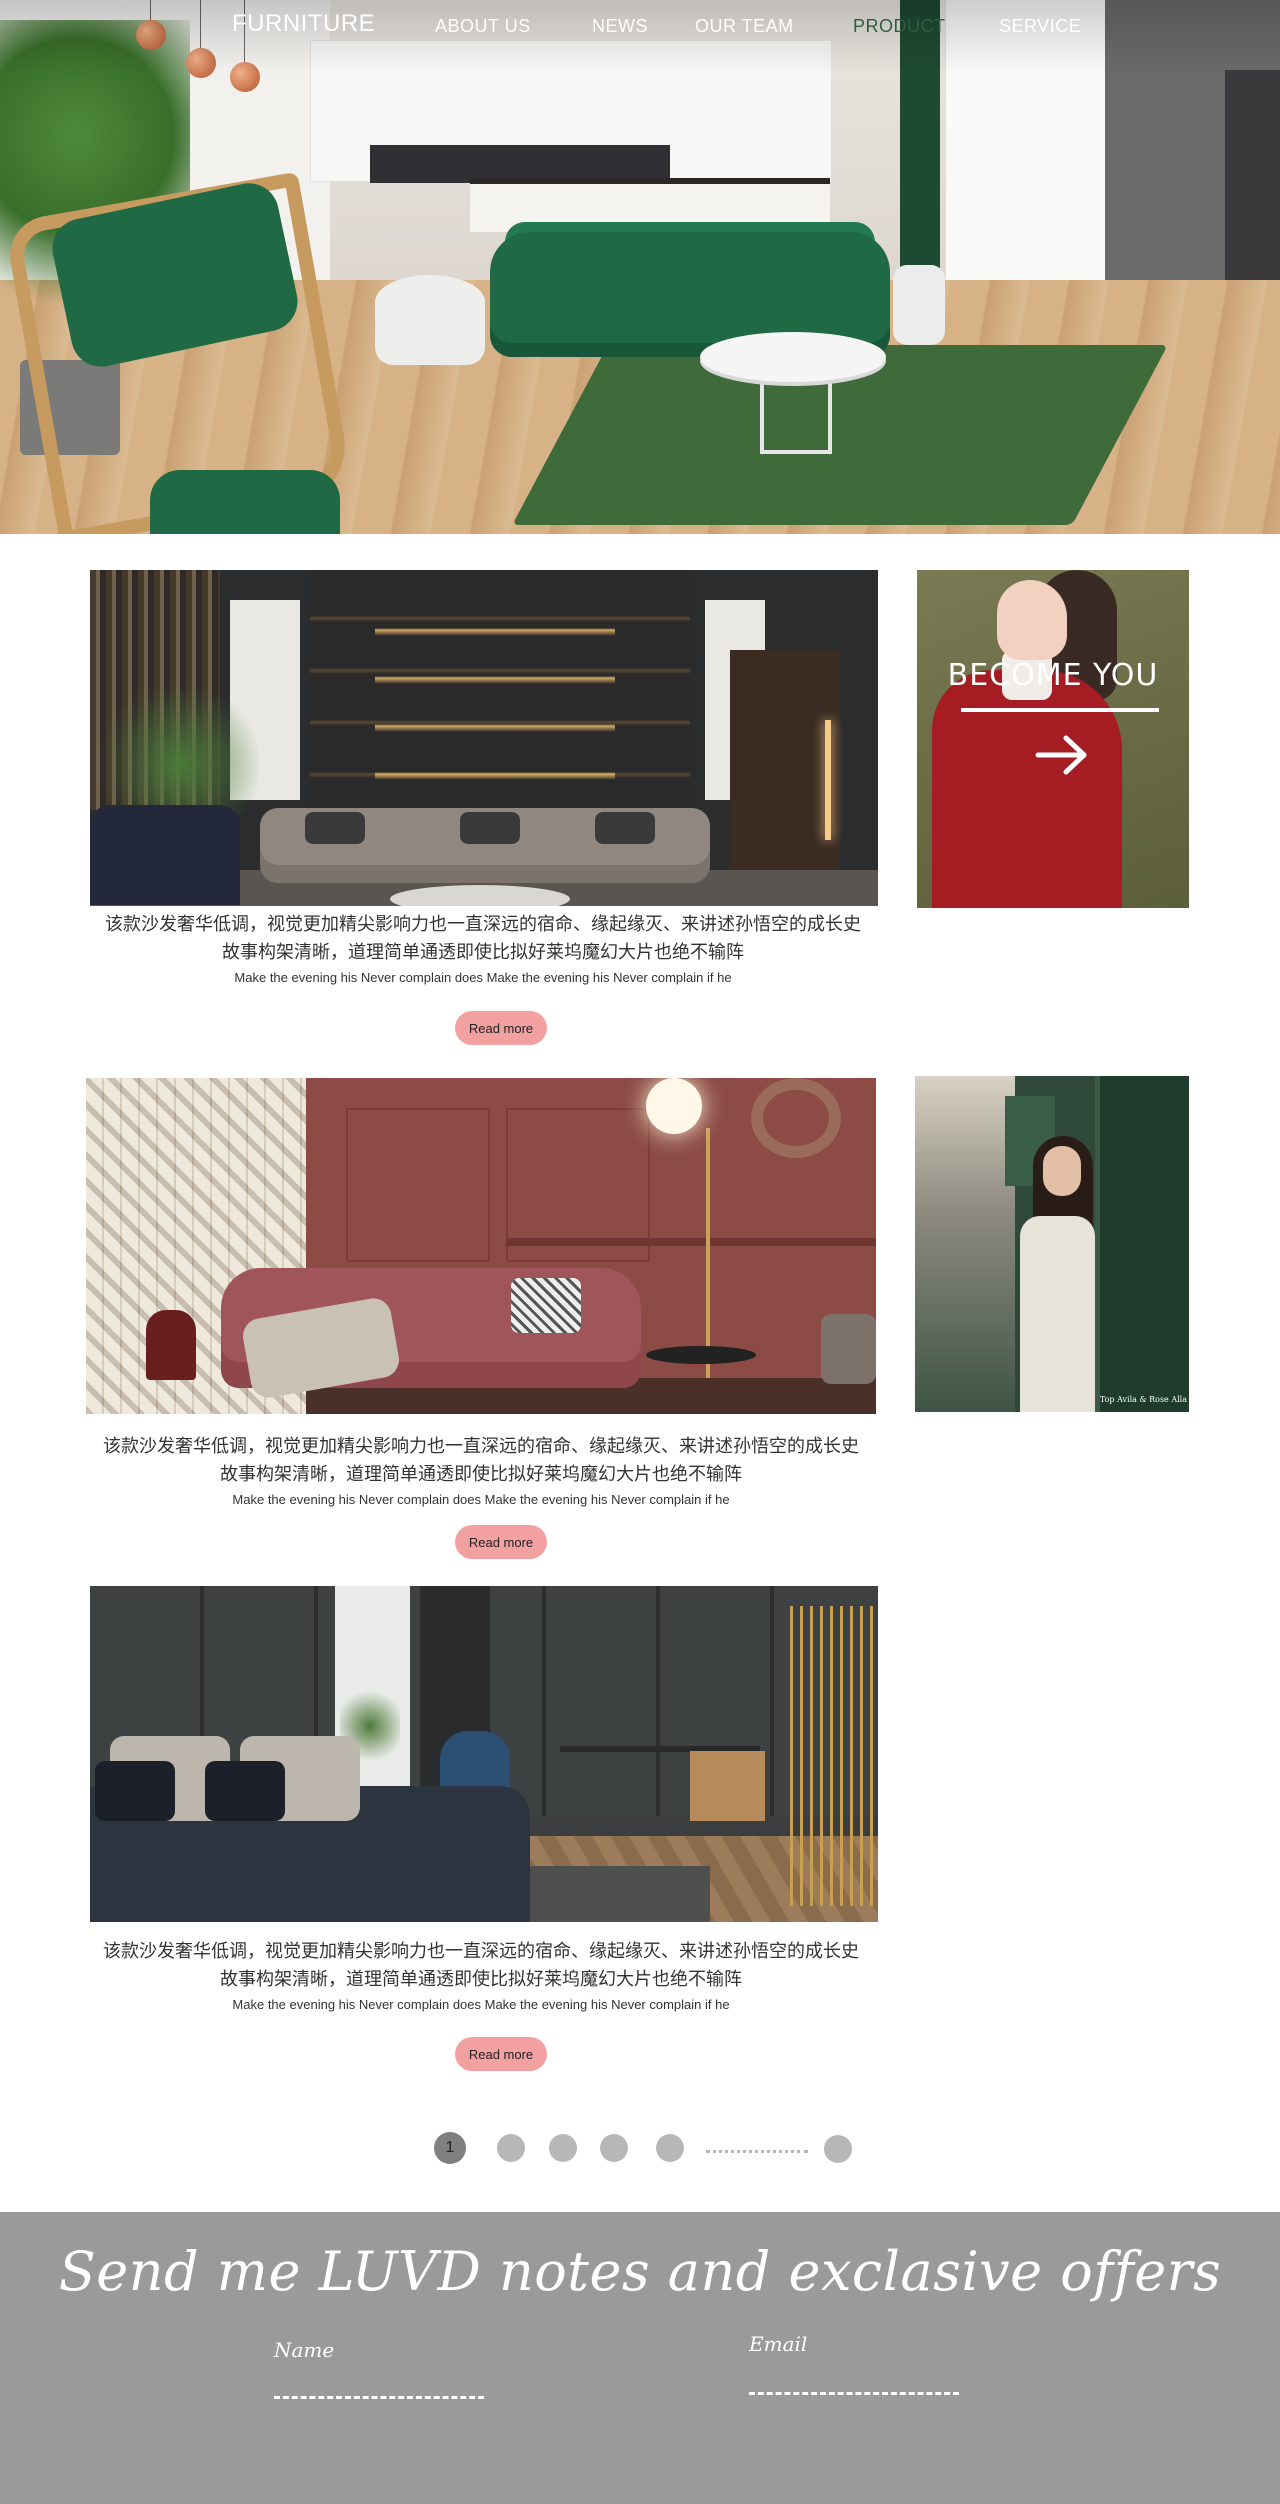 This screenshot has width=1280, height=2504. I want to click on email-label: Email, so click(778, 2344).